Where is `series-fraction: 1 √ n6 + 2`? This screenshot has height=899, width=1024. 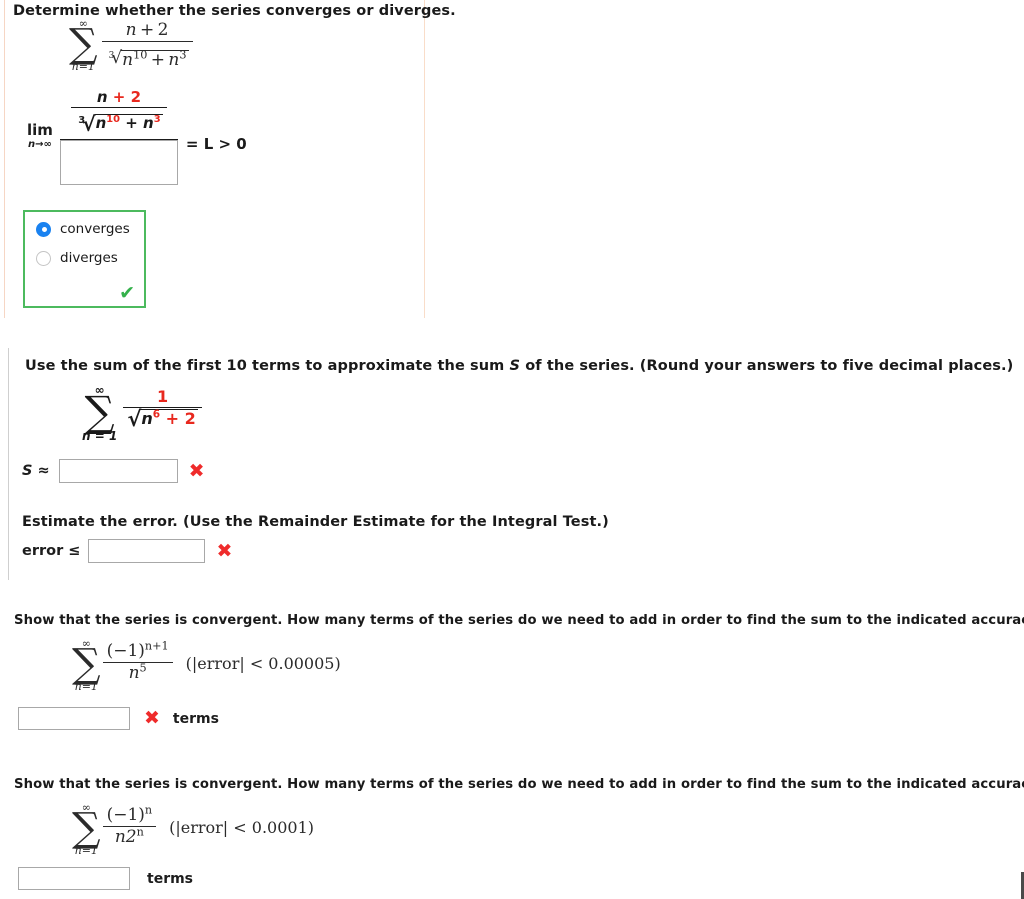 series-fraction: 1 √ n6 + 2 is located at coordinates (162, 409).